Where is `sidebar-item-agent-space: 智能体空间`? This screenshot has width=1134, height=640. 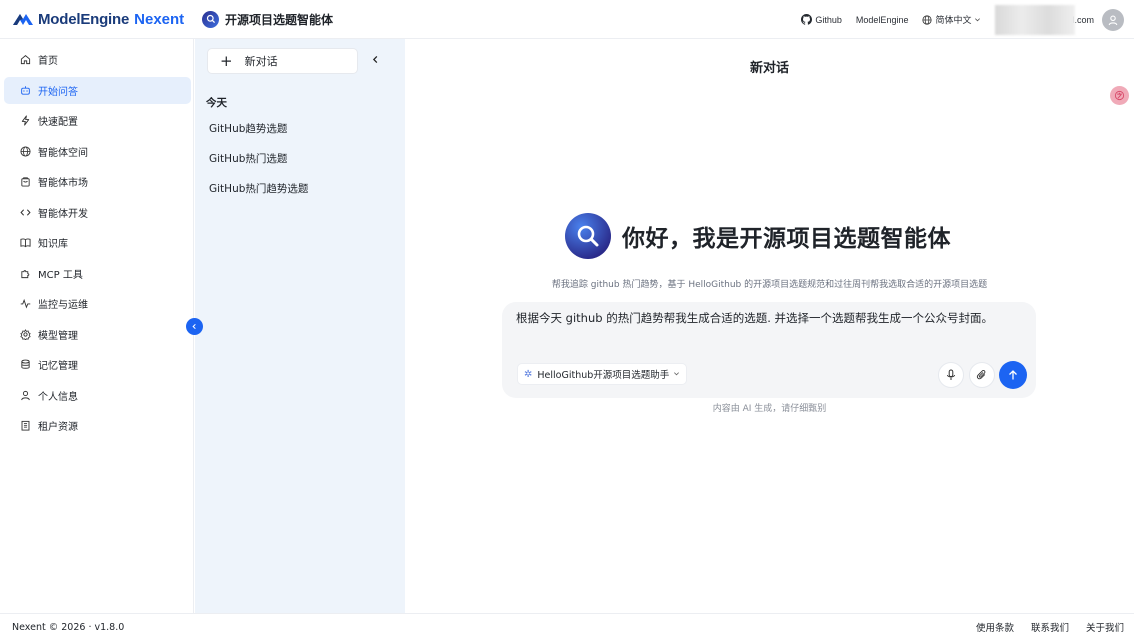
sidebar-item-agent-space: 智能体空间 is located at coordinates (97, 151).